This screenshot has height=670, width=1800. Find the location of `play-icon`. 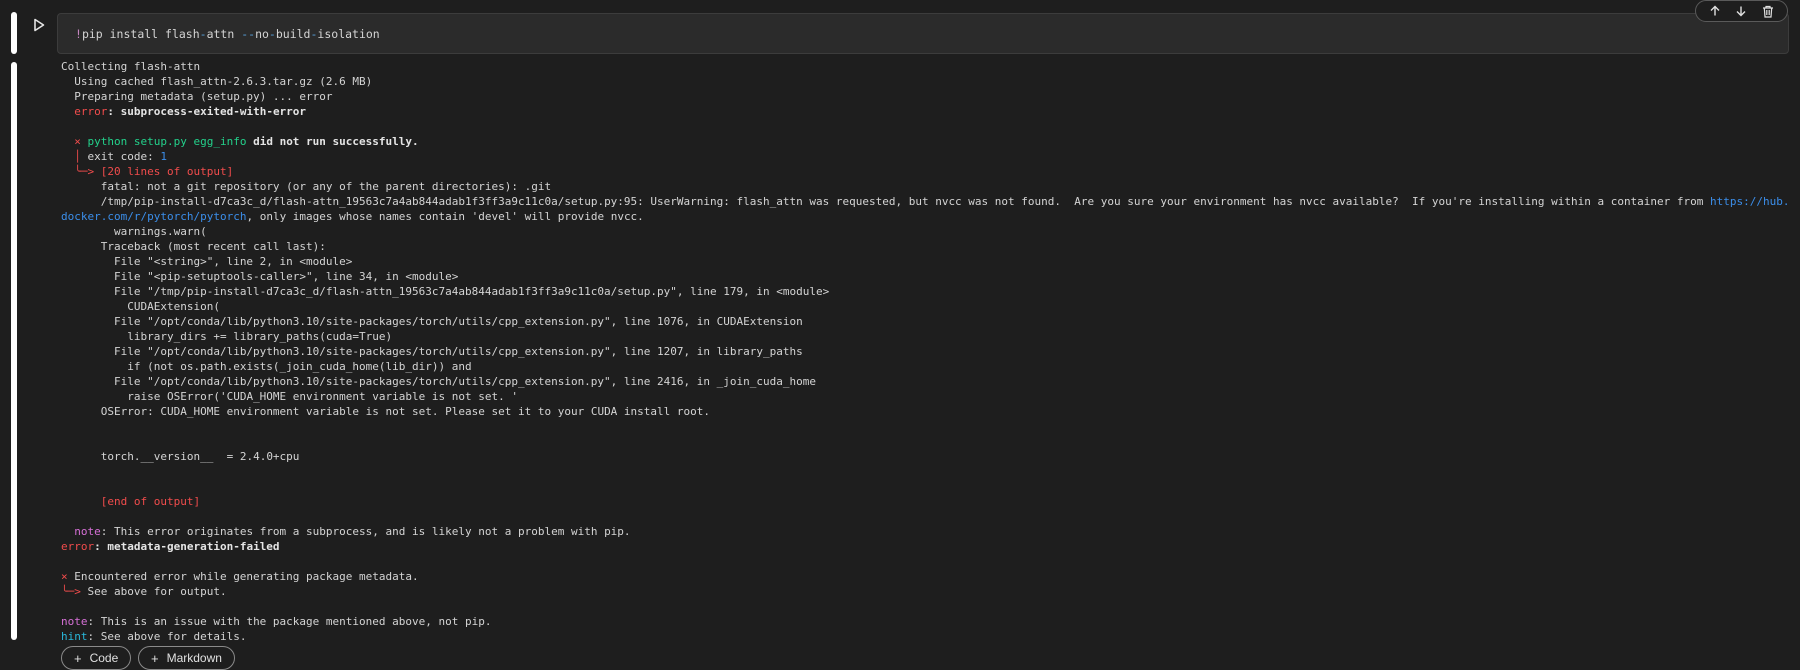

play-icon is located at coordinates (39, 25).